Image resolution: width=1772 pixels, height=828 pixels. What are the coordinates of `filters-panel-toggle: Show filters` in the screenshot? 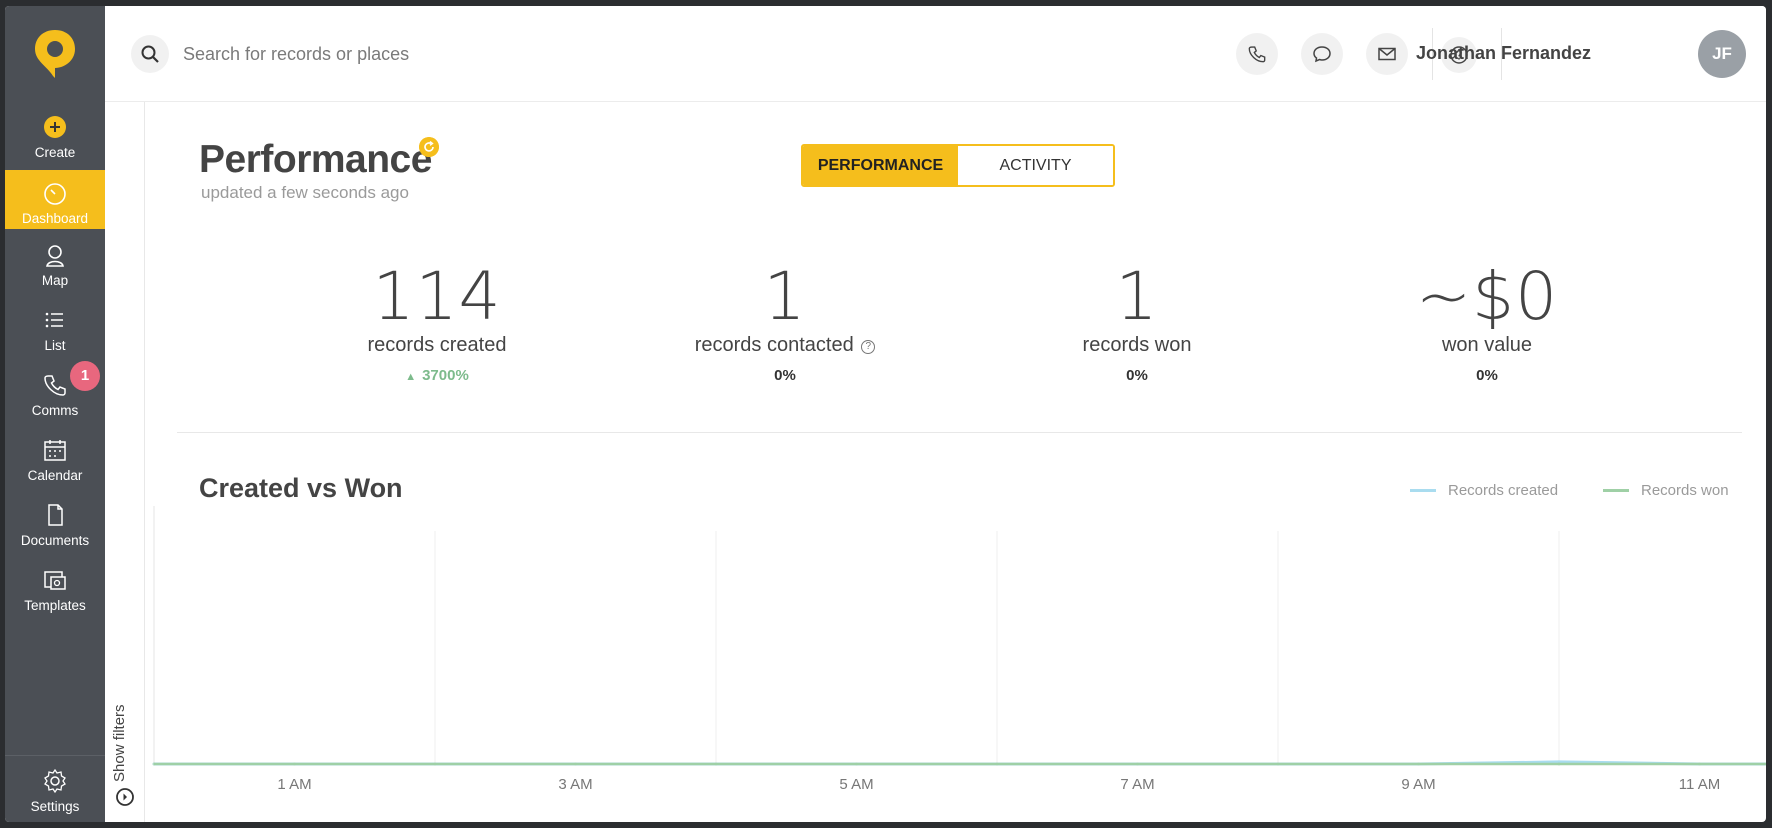 It's located at (125, 462).